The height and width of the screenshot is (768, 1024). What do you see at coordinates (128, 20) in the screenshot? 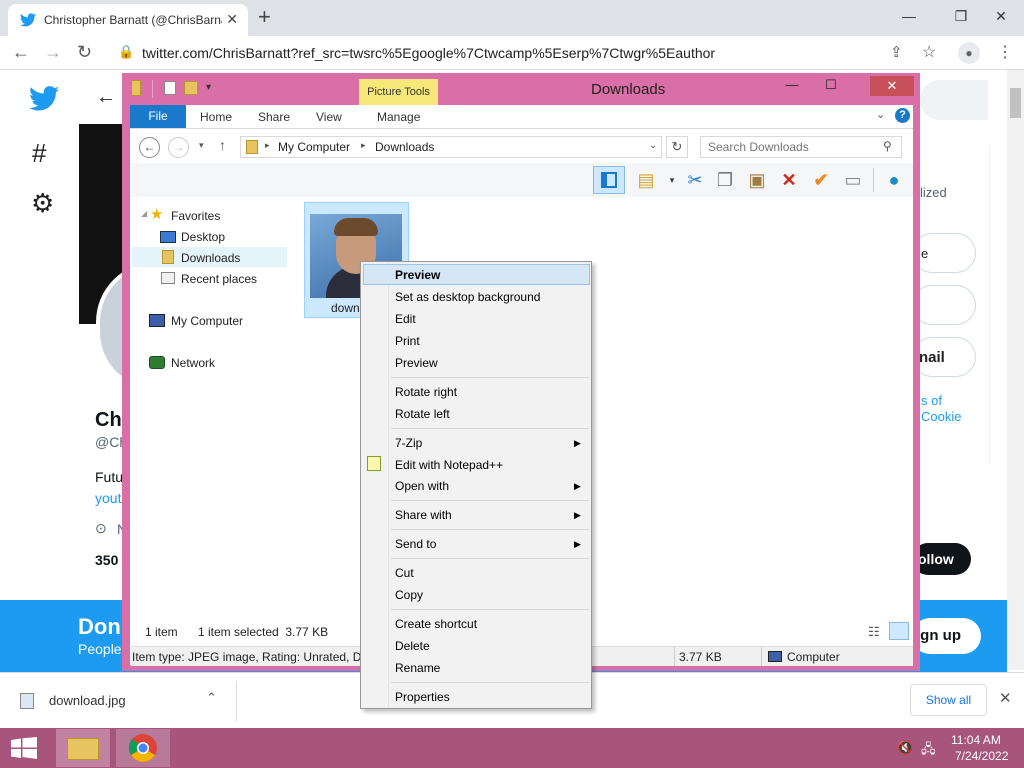
I see `browser-tab: Christopher Barnatt (@ChrisBarnatt ✕` at bounding box center [128, 20].